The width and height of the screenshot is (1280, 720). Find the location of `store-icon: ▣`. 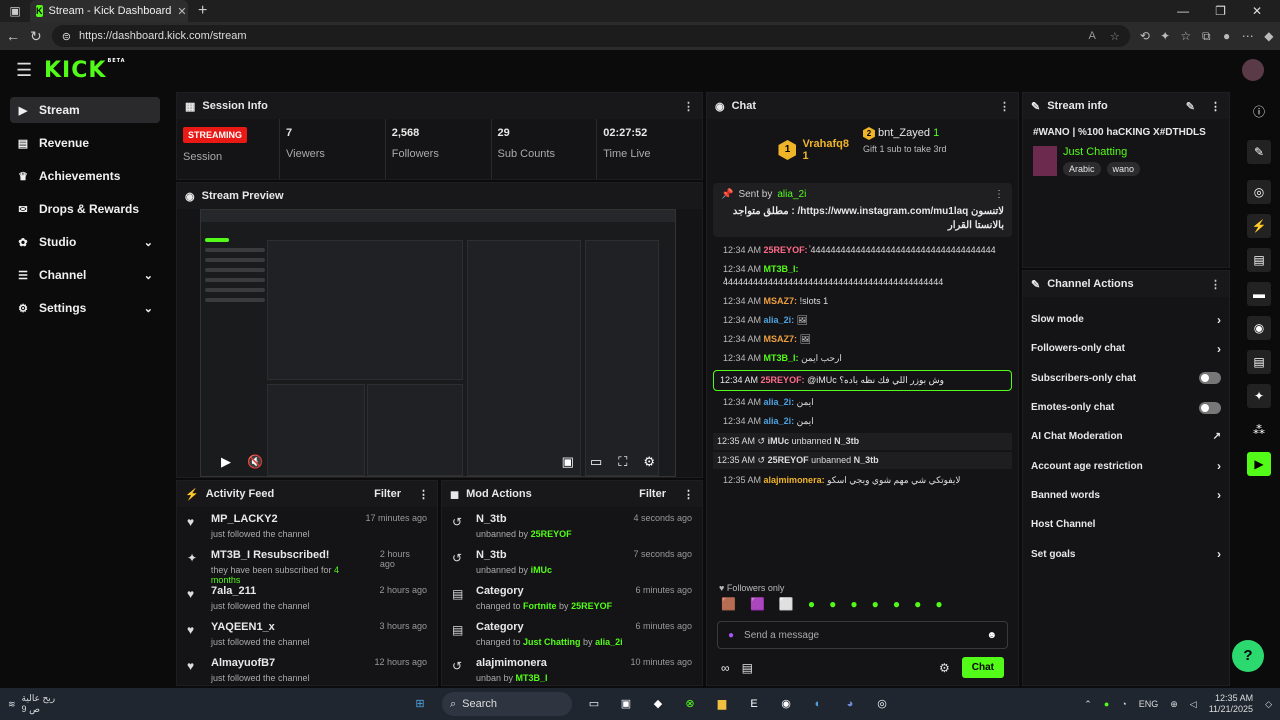

store-icon: ▣ is located at coordinates (626, 704).